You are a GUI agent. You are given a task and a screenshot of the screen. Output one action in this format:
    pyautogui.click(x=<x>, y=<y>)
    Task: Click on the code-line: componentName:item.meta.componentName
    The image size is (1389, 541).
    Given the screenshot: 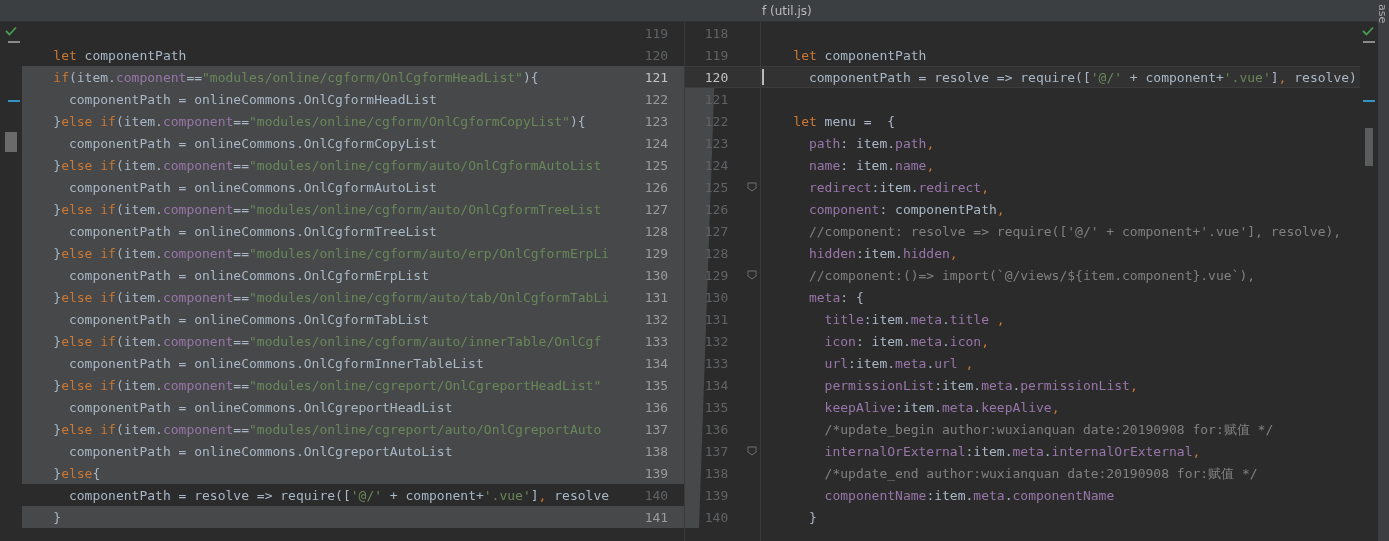 What is the action you would take?
    pyautogui.click(x=969, y=495)
    